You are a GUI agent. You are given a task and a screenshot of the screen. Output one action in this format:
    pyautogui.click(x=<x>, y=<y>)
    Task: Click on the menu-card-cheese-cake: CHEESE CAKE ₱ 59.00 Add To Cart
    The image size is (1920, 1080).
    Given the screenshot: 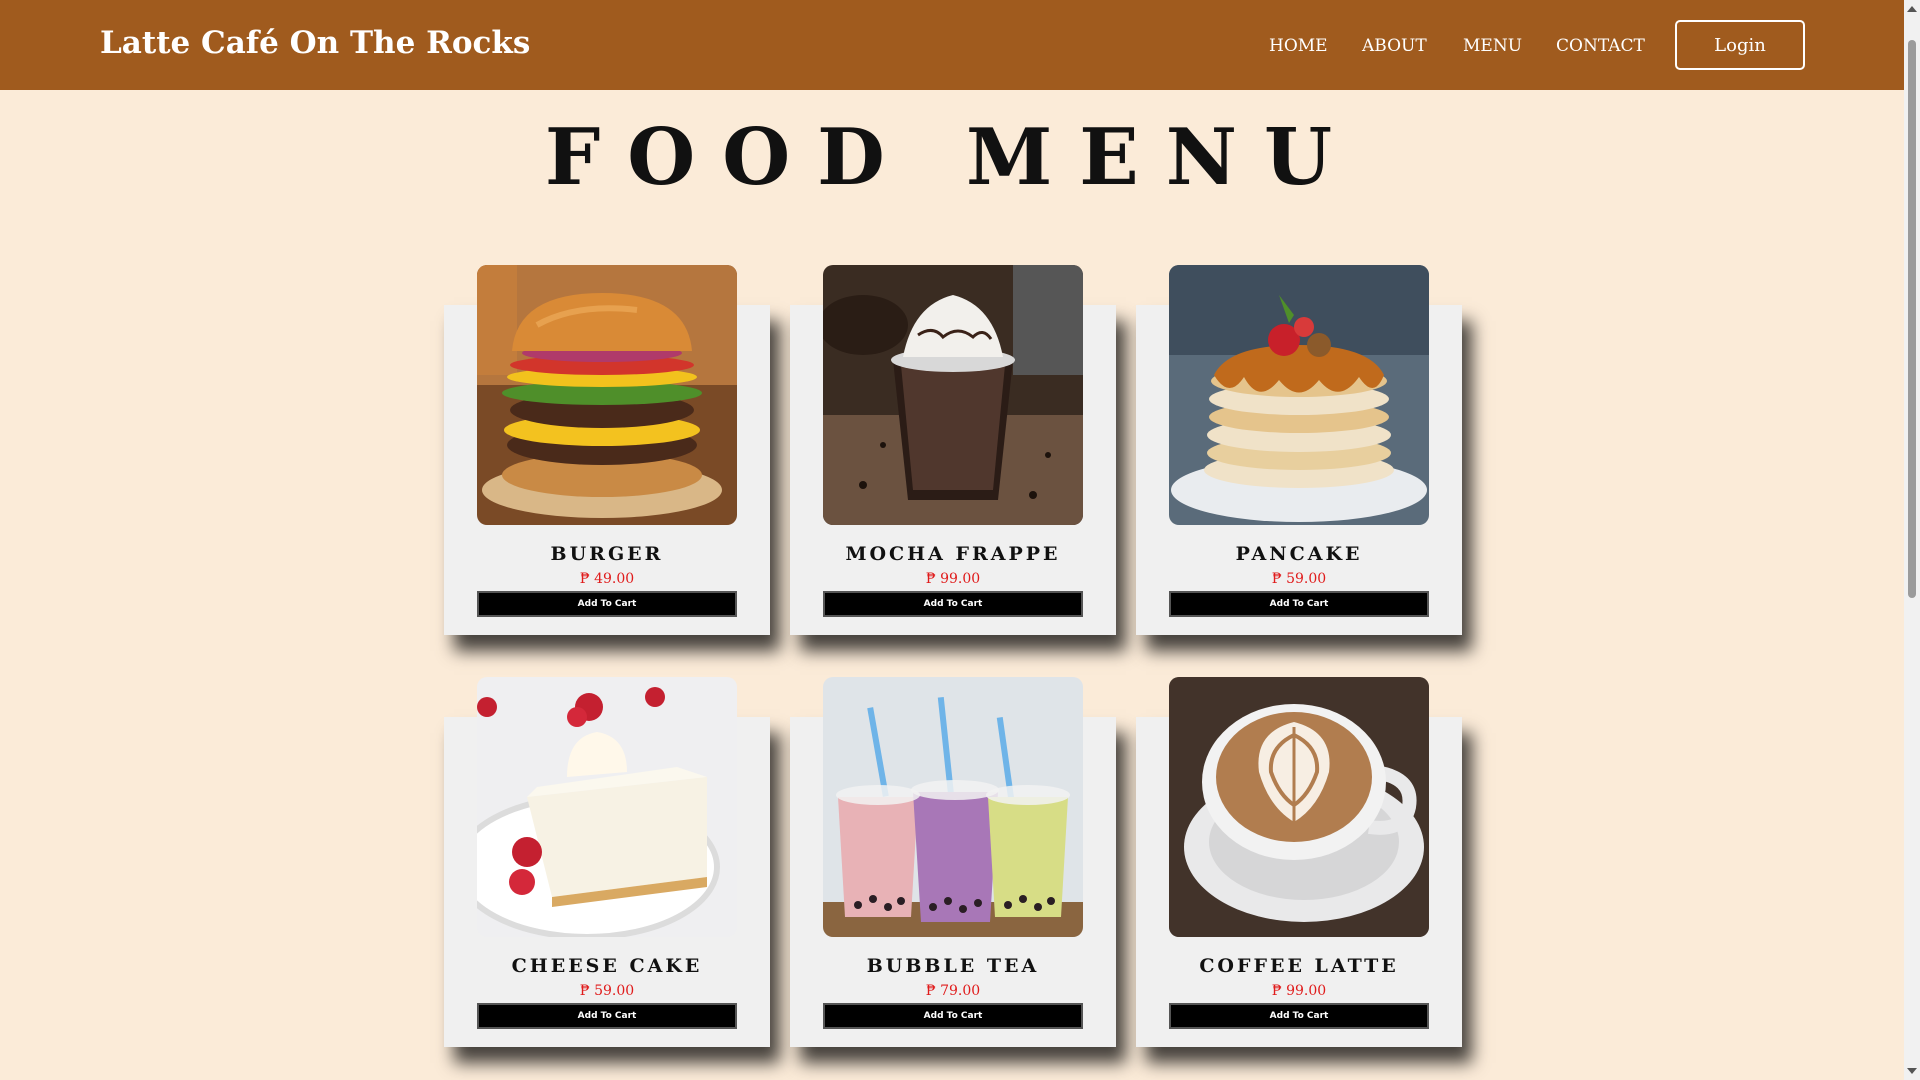 What is the action you would take?
    pyautogui.click(x=607, y=862)
    